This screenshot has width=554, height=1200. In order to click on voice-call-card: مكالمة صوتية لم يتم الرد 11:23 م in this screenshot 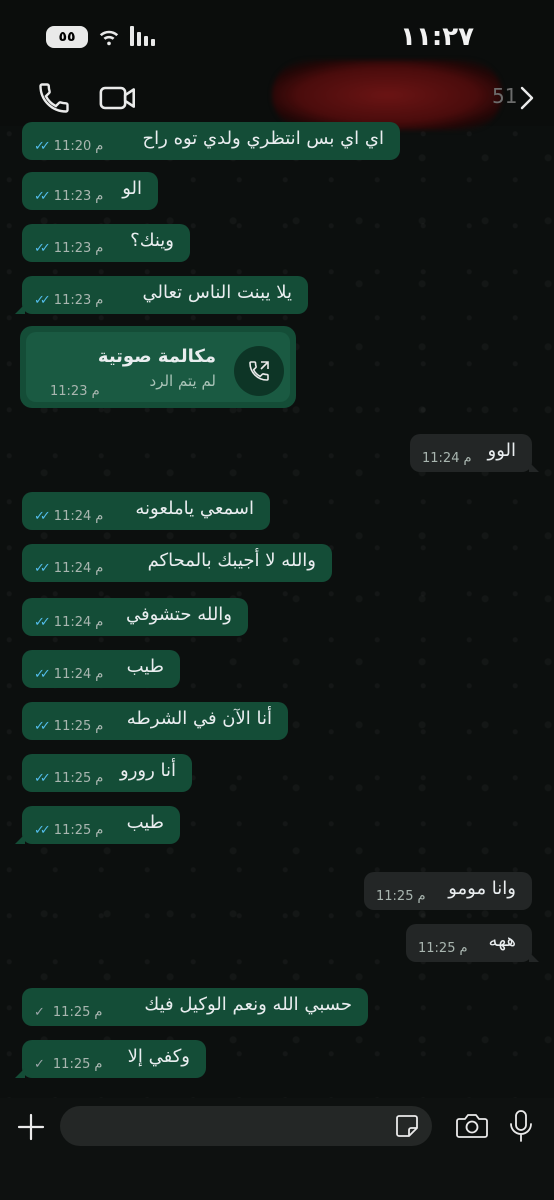, I will do `click(158, 367)`.